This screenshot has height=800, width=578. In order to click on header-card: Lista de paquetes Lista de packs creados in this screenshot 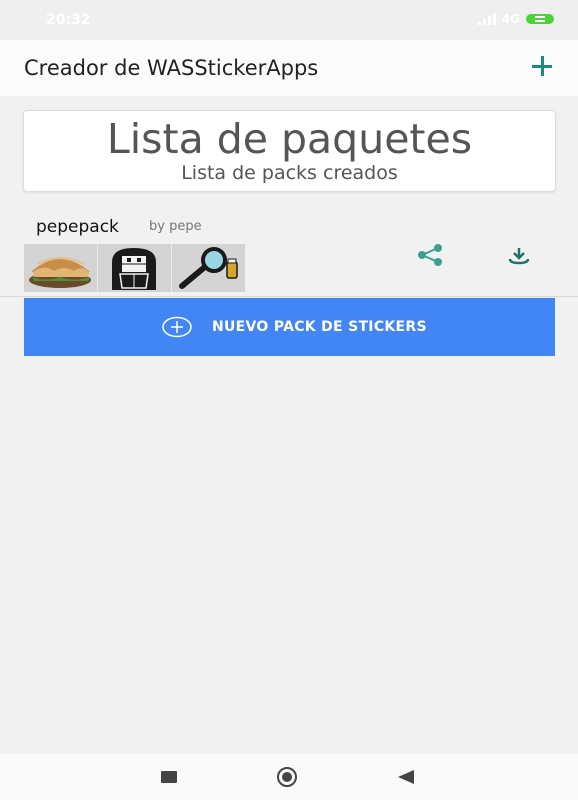, I will do `click(289, 151)`.